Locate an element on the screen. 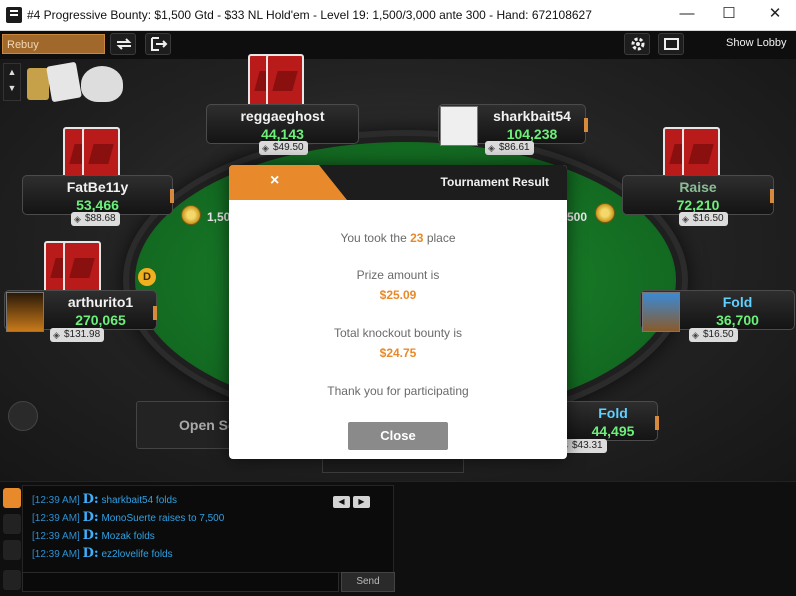 This screenshot has height=596, width=796. sidebar-collapse-toggle: ▲ ▼ is located at coordinates (12, 82).